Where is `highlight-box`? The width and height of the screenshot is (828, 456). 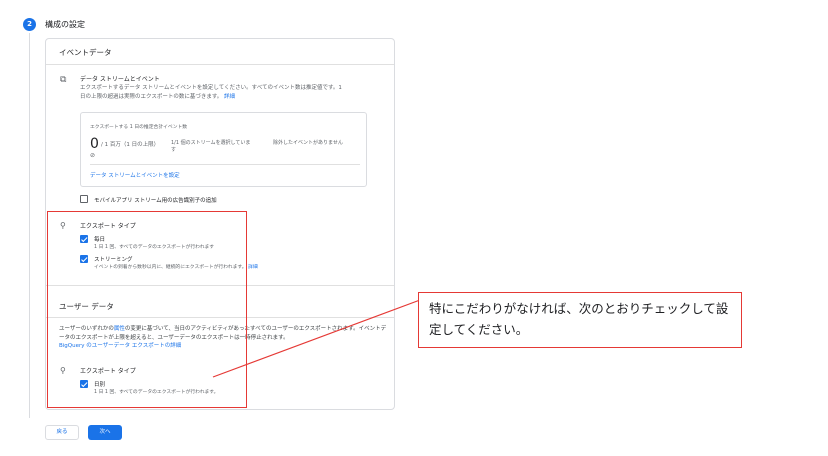
highlight-box is located at coordinates (147, 309).